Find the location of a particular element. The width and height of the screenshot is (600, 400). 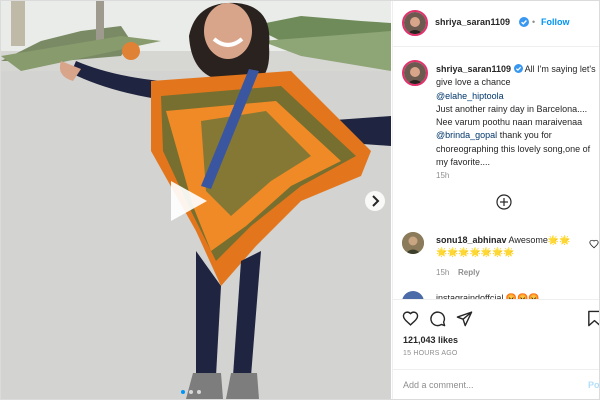

comment-line: sonu18_abhinav Awesome🌟🌟 is located at coordinates (503, 240).